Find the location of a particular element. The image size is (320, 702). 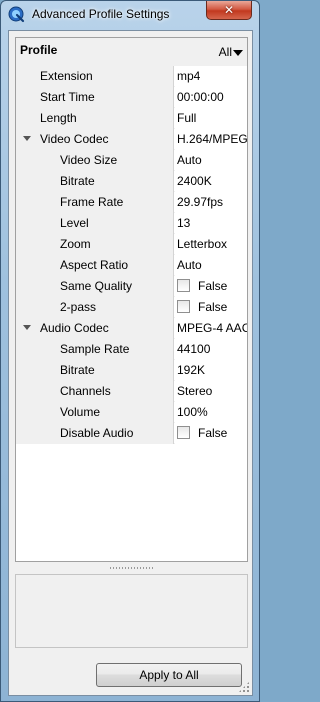

title-bar: Advanced Profile Settings ✕ is located at coordinates (130, 14).